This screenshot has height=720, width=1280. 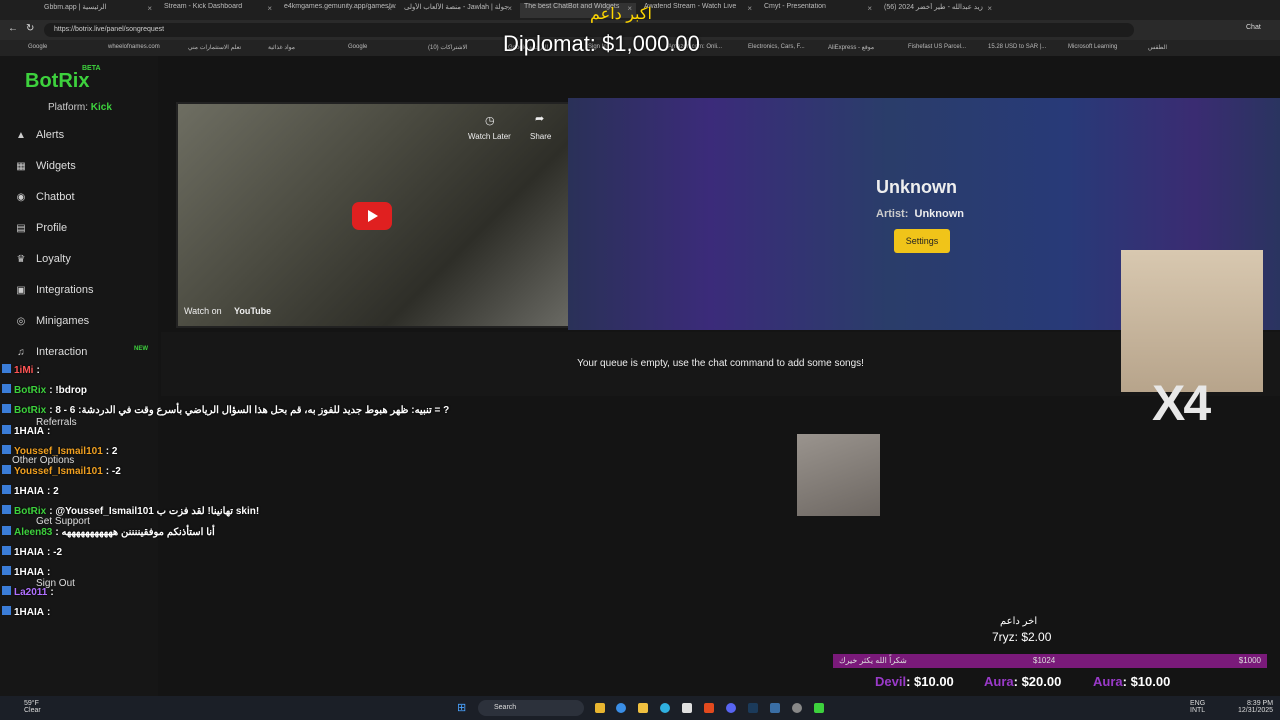 What do you see at coordinates (62, 352) in the screenshot?
I see `sidebar-item-label: Interaction` at bounding box center [62, 352].